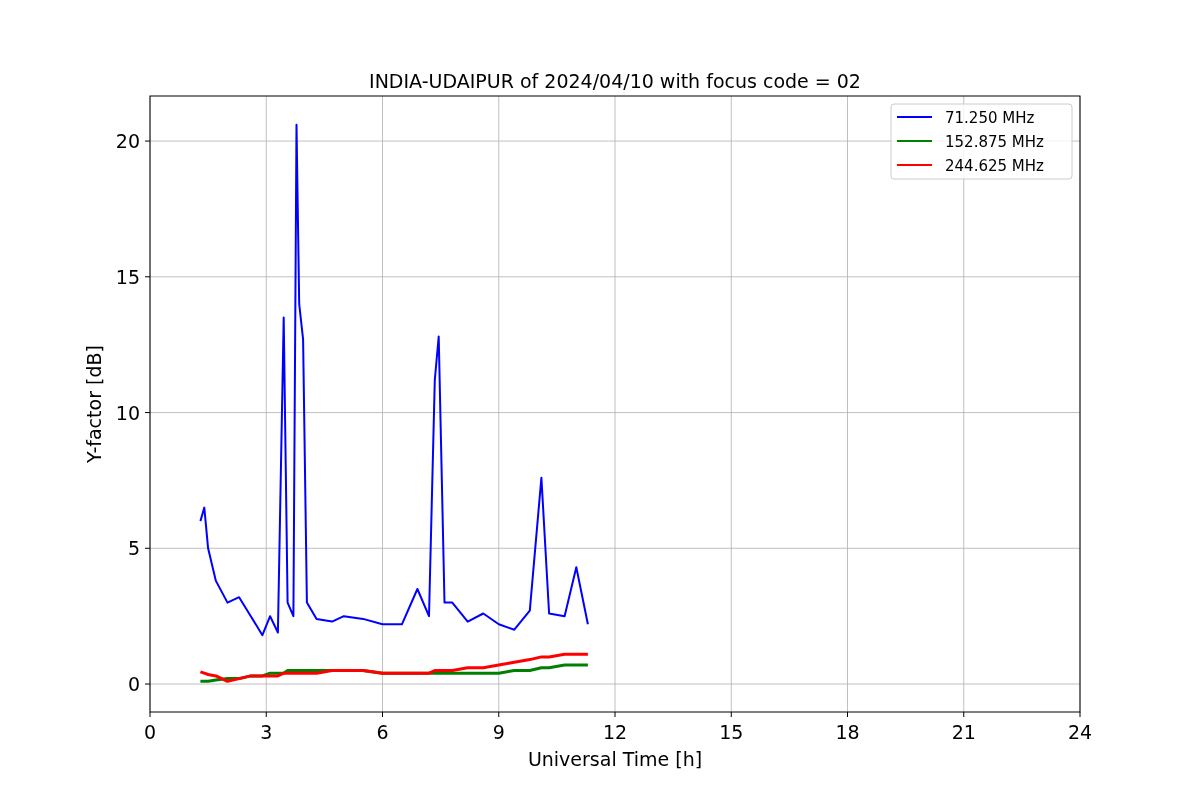  Describe the element at coordinates (127, 412) in the screenshot. I see `tick-label: 10` at that location.